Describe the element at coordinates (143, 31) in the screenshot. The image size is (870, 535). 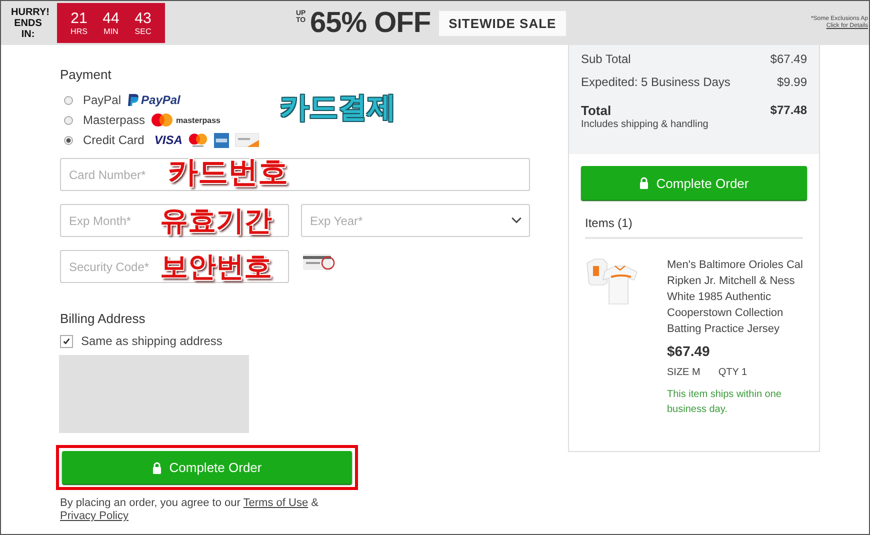
I see `countdown-unit: SEC` at that location.